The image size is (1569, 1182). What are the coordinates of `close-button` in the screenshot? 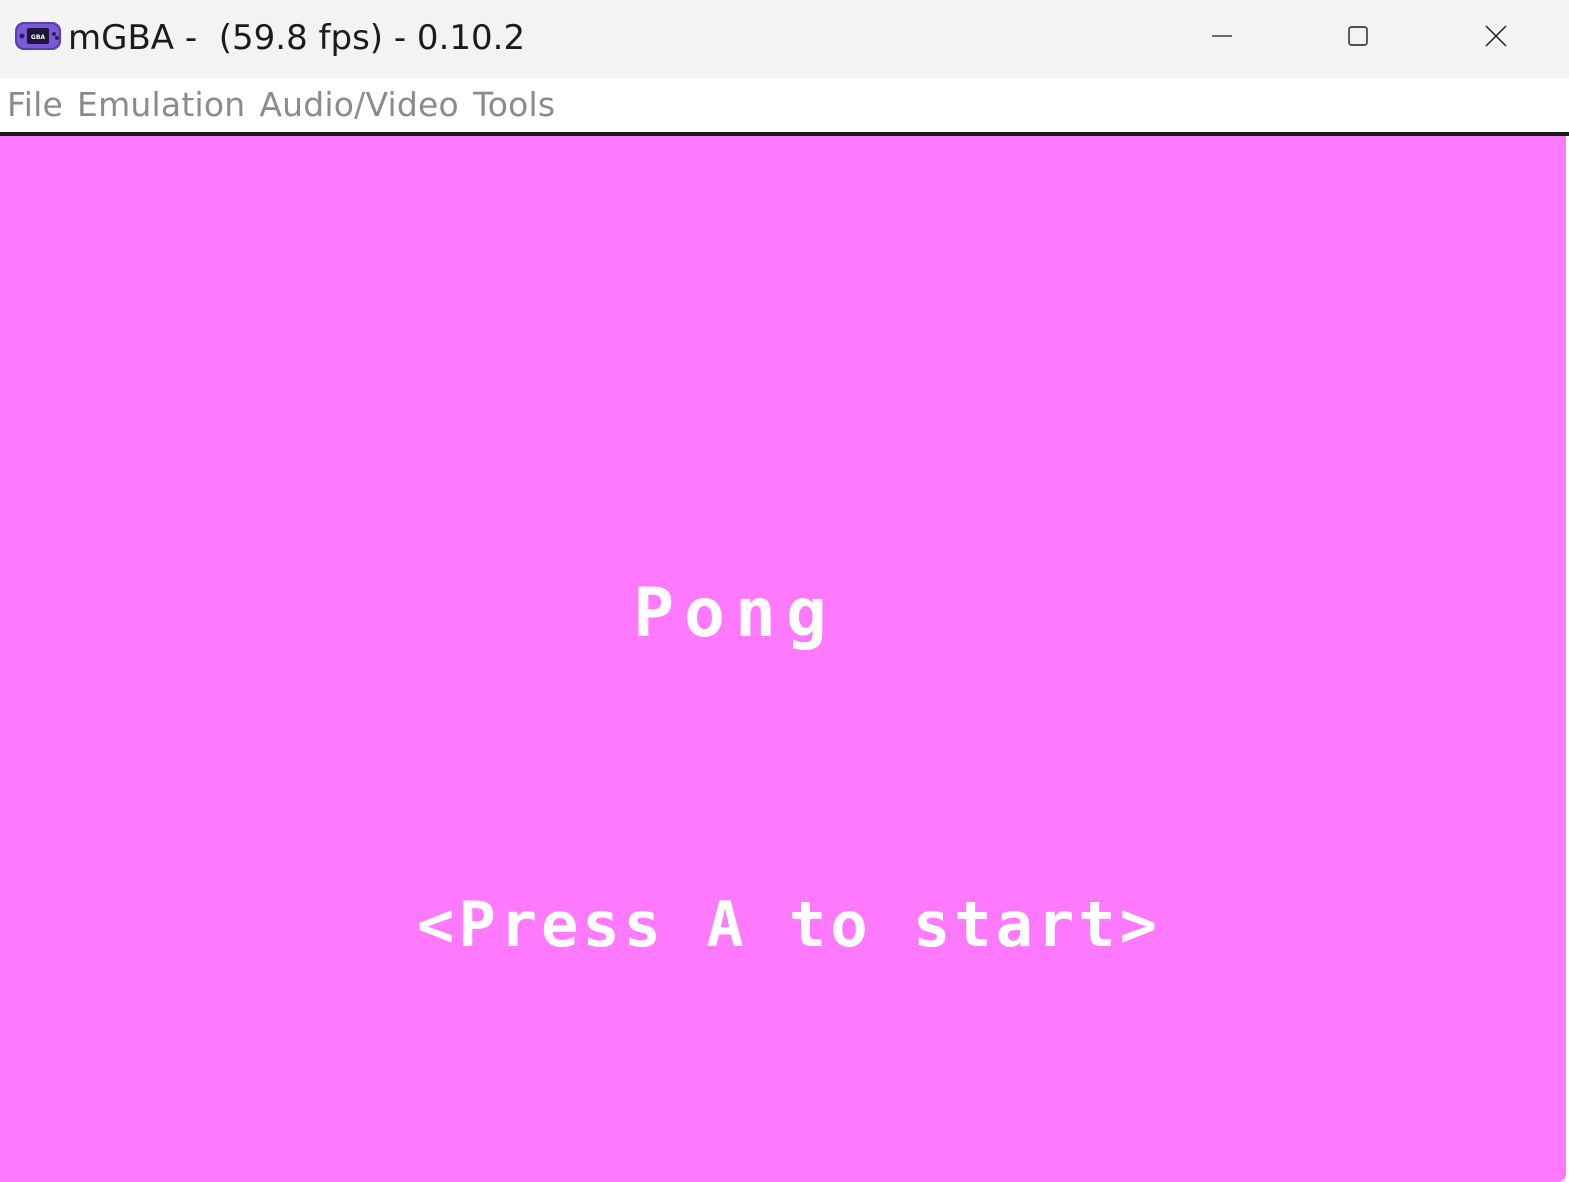 It's located at (1496, 36).